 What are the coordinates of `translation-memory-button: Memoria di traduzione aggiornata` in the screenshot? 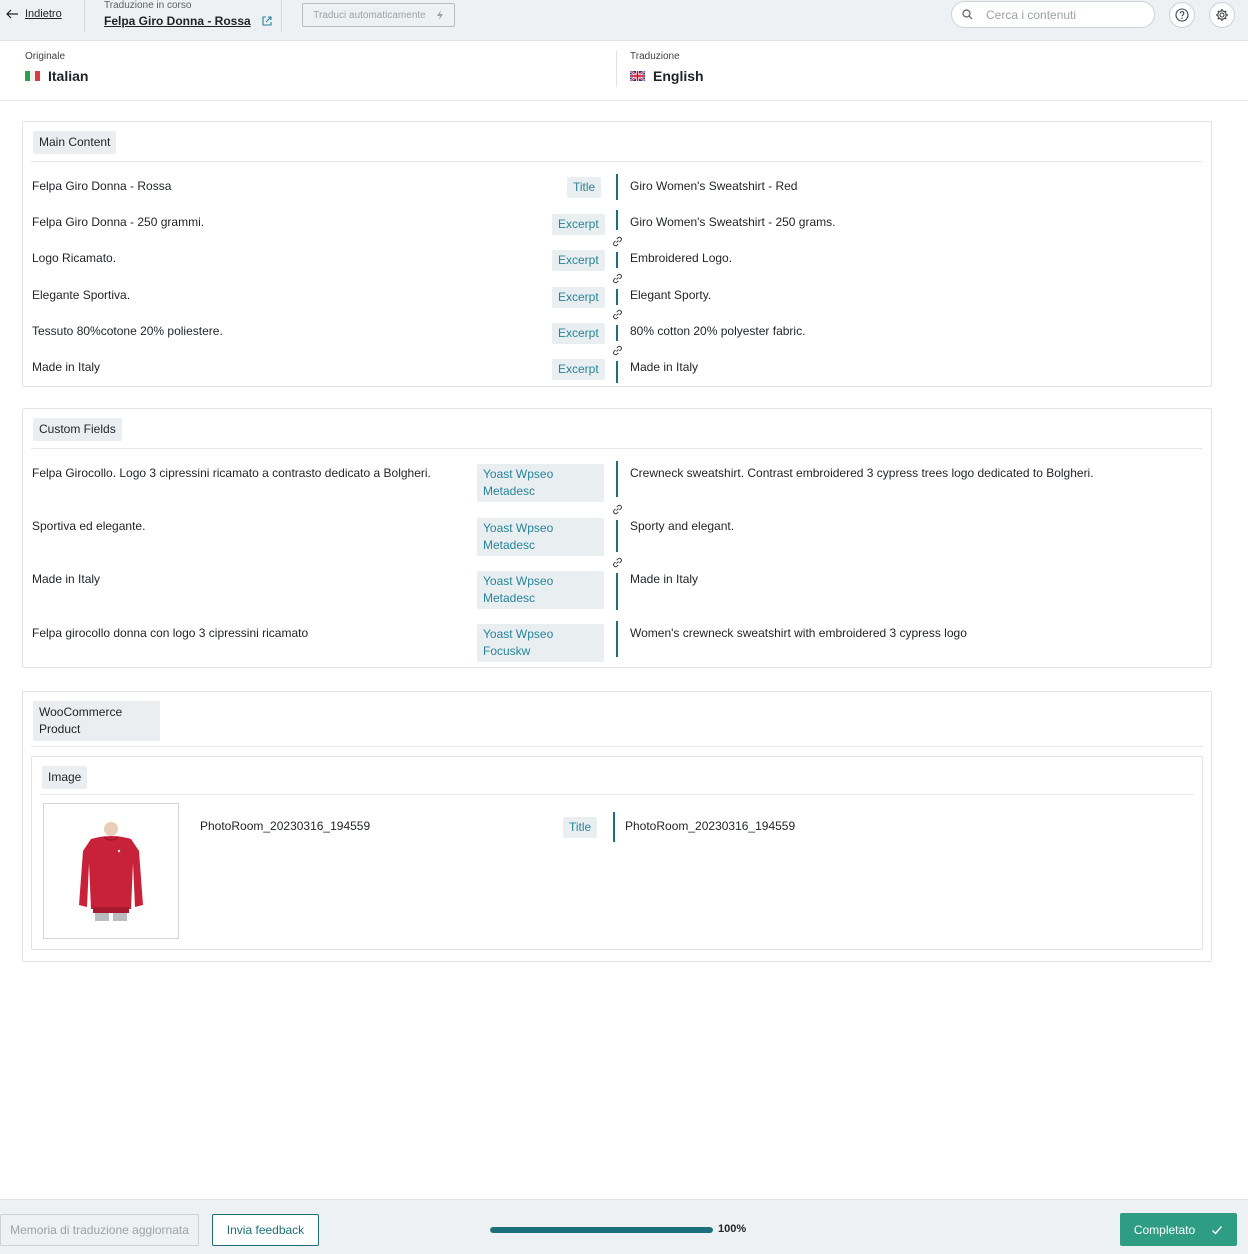 It's located at (99, 1230).